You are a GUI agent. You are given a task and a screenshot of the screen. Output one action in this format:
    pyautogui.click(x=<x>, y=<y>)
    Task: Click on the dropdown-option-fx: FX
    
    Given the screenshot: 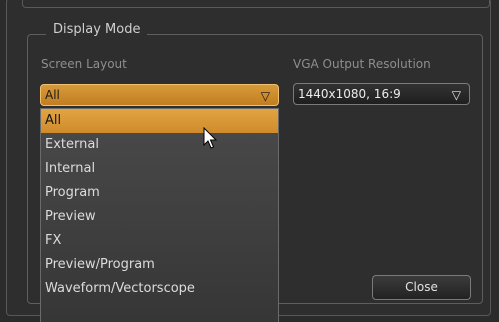 What is the action you would take?
    pyautogui.click(x=159, y=241)
    